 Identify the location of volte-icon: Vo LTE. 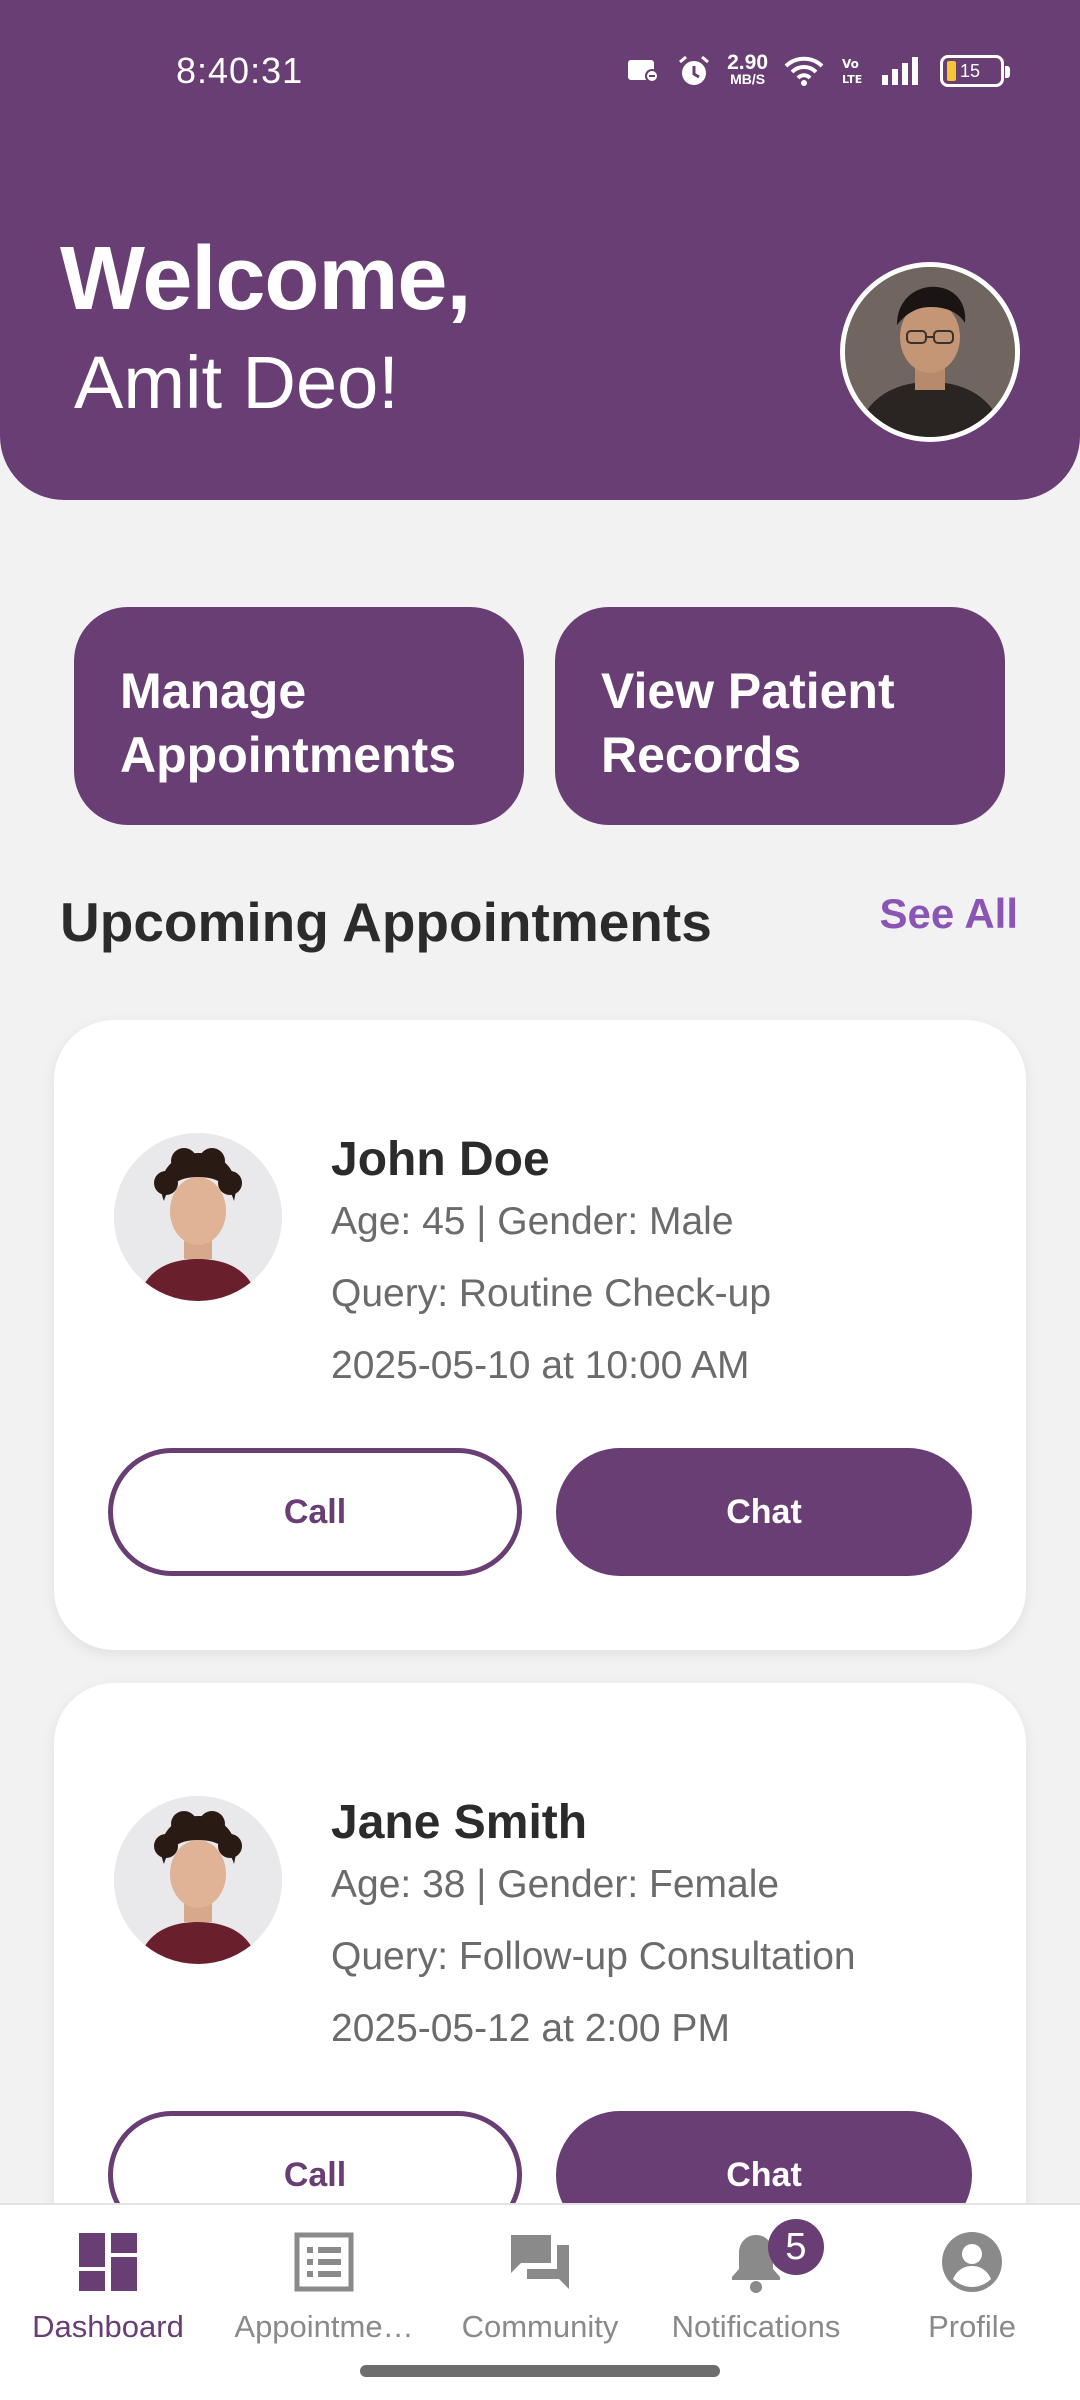
(852, 71).